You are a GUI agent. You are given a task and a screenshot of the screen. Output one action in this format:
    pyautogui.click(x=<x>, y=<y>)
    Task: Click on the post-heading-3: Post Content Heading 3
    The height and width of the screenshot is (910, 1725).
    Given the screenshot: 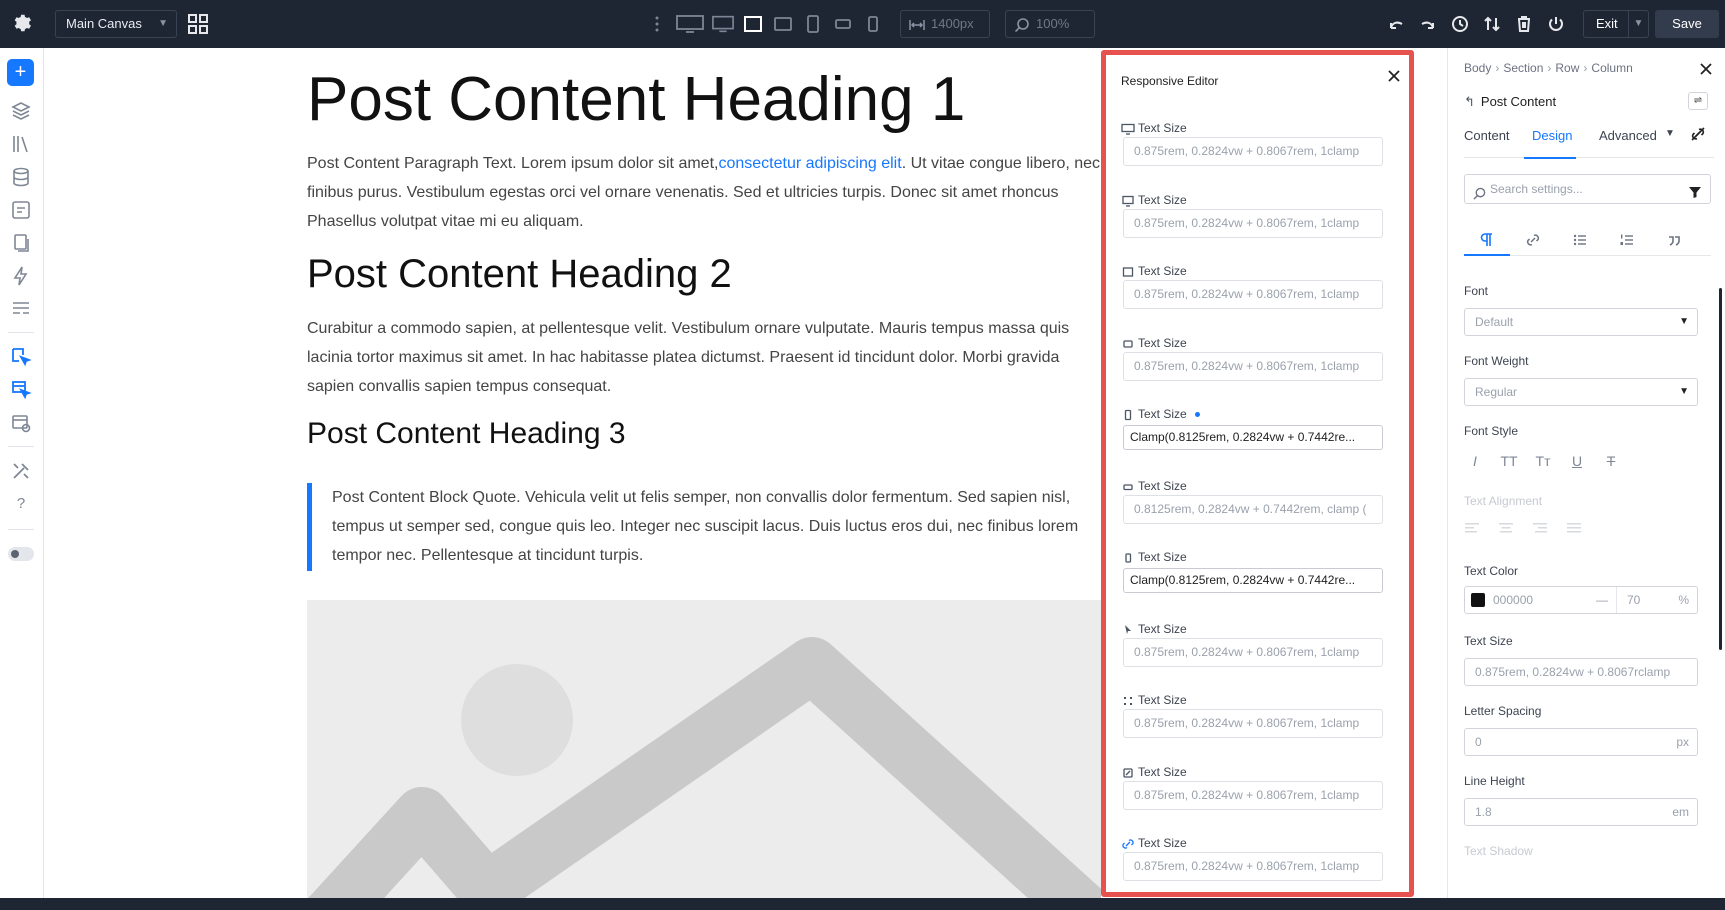 What is the action you would take?
    pyautogui.click(x=466, y=434)
    